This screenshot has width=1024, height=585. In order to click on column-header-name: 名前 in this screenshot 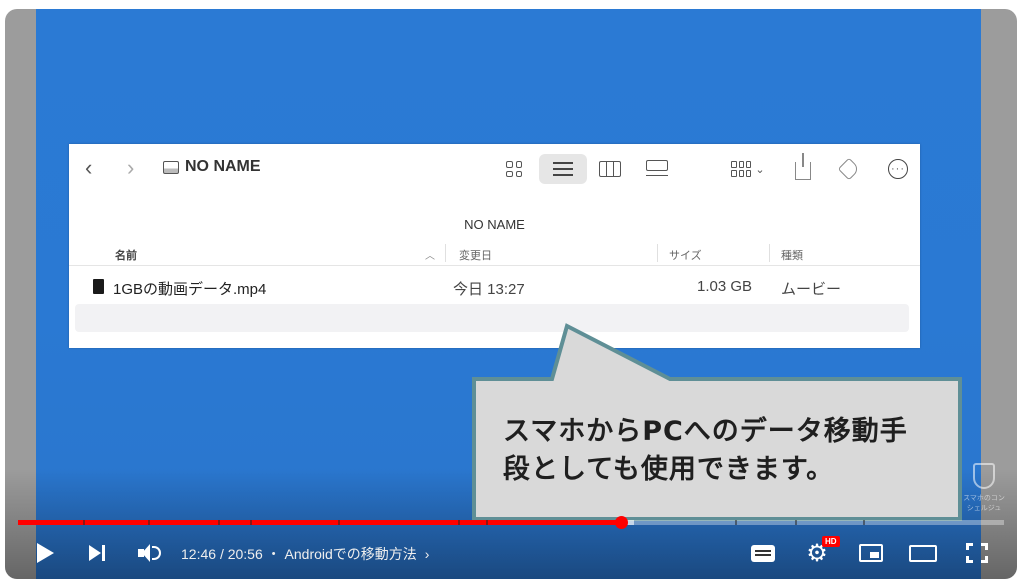, I will do `click(126, 255)`.